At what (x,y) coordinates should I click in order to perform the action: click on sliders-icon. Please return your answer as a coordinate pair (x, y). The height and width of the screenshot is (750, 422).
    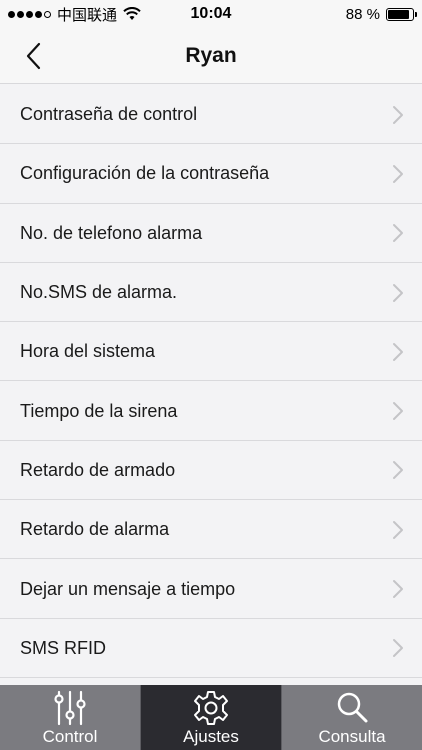
    Looking at the image, I should click on (70, 708).